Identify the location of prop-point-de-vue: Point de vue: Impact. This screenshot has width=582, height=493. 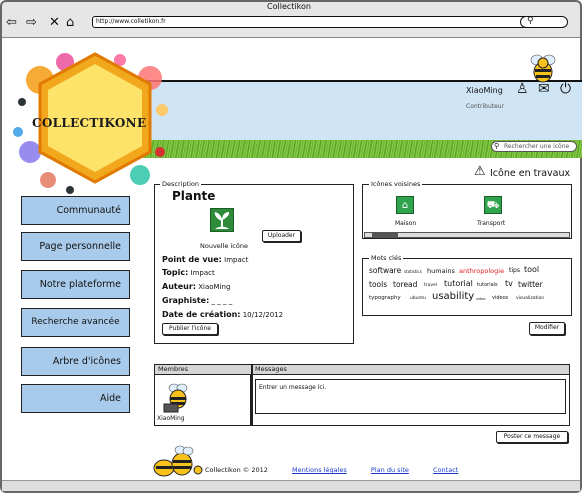
(205, 259).